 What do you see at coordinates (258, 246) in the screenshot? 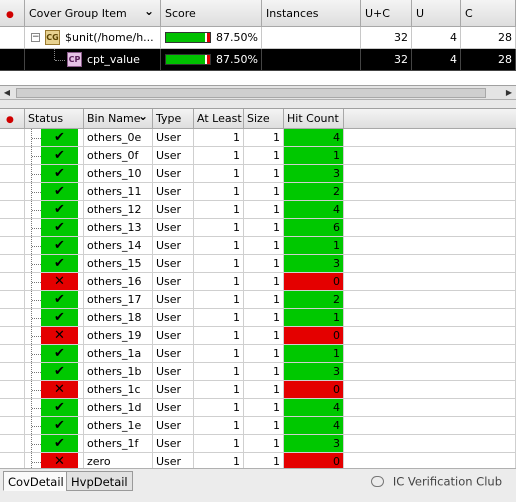
I see `bin-row: ✔ others_14 User 1 1 1` at bounding box center [258, 246].